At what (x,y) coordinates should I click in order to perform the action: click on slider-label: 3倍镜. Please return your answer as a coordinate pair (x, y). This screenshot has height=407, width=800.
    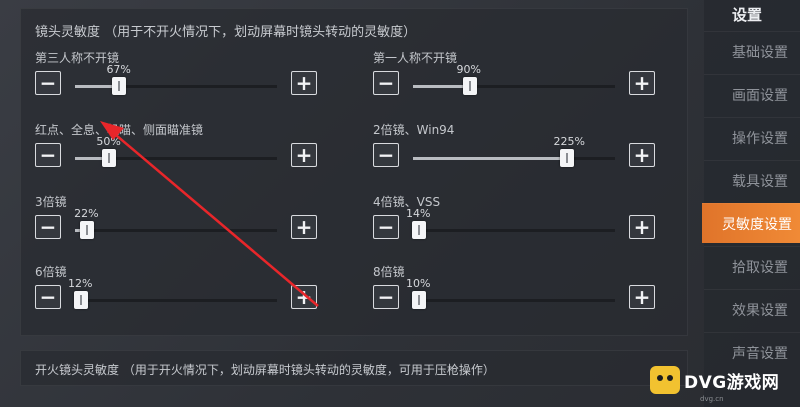
    Looking at the image, I should click on (51, 202).